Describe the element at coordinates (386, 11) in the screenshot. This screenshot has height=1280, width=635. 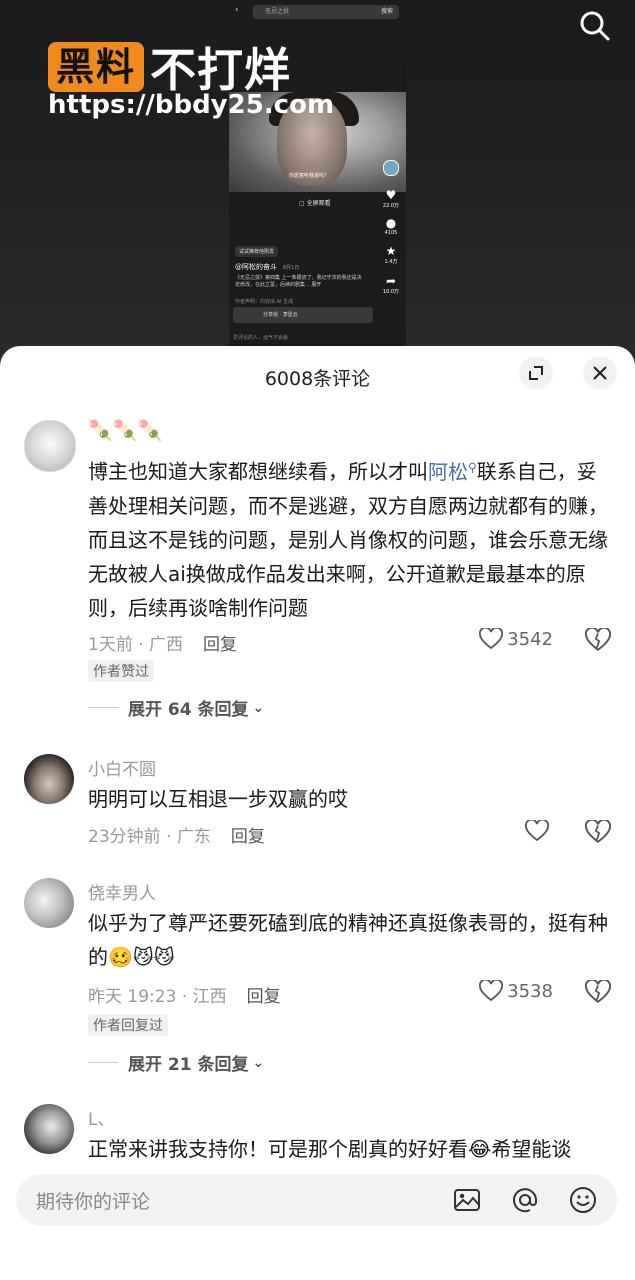
I see `video-search-go: 搜索` at that location.